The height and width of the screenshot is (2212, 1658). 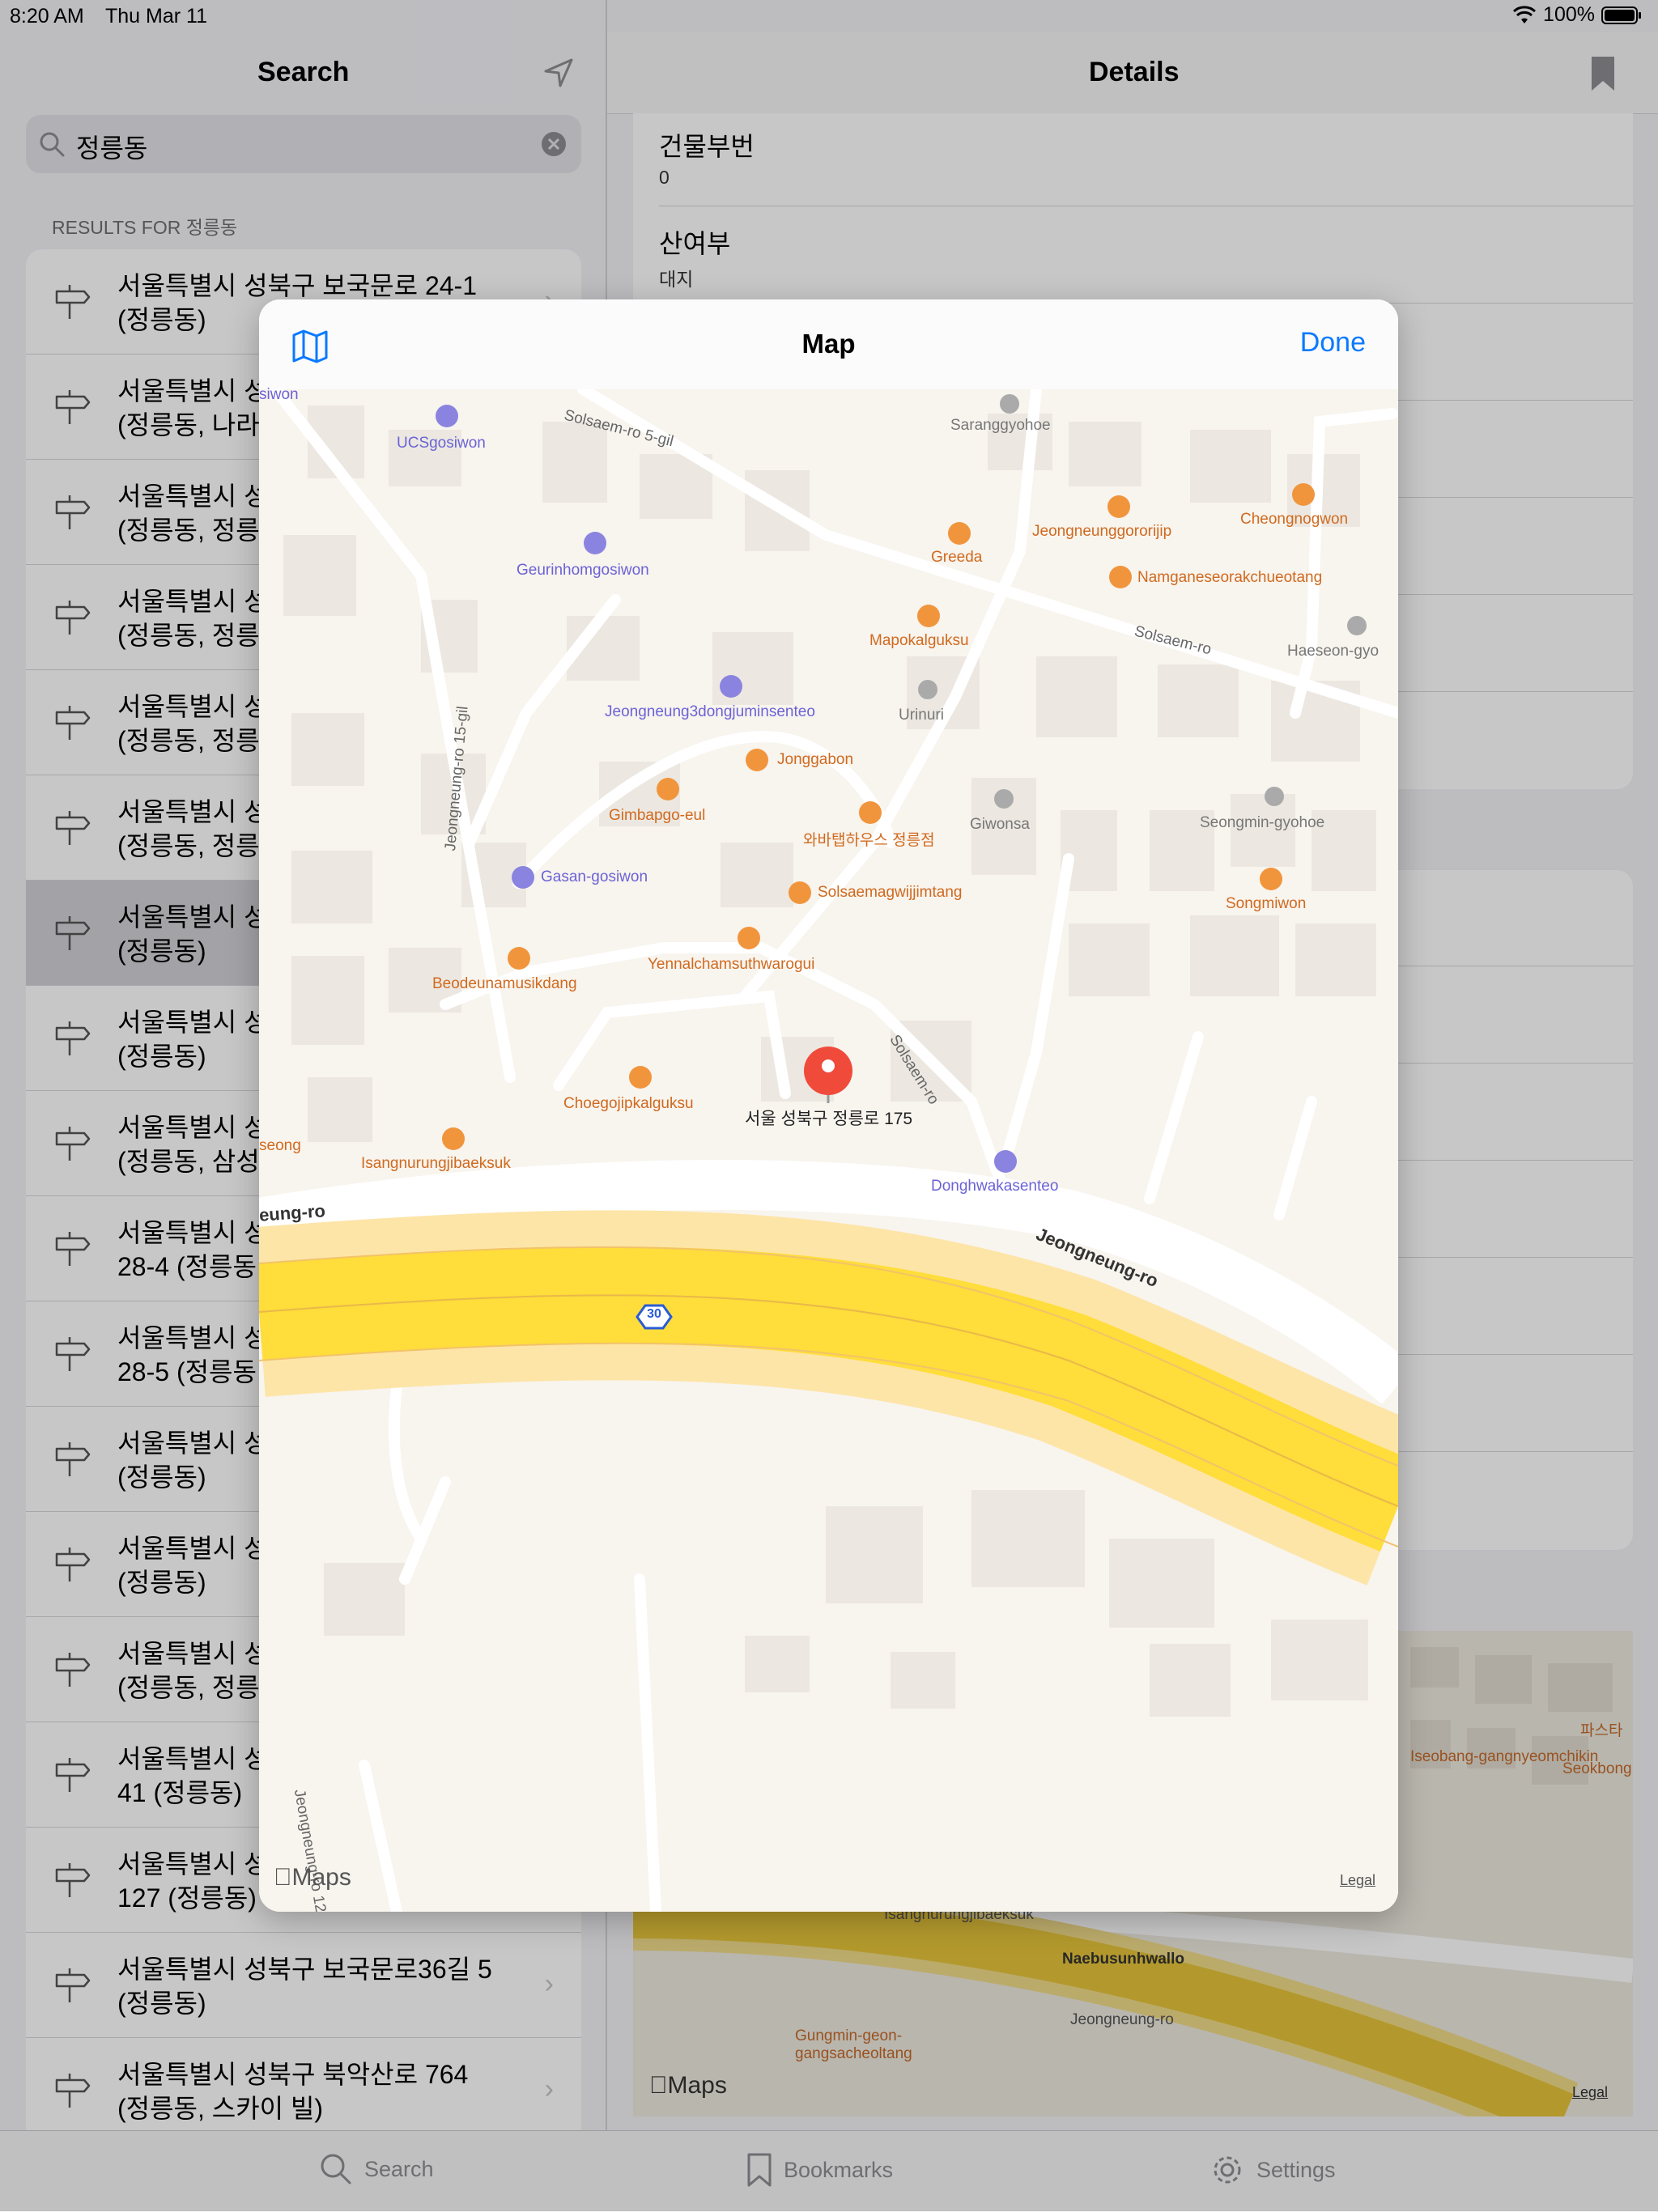 What do you see at coordinates (829, 1119) in the screenshot?
I see `pin-label: 서울 성북구 정릉로 175` at bounding box center [829, 1119].